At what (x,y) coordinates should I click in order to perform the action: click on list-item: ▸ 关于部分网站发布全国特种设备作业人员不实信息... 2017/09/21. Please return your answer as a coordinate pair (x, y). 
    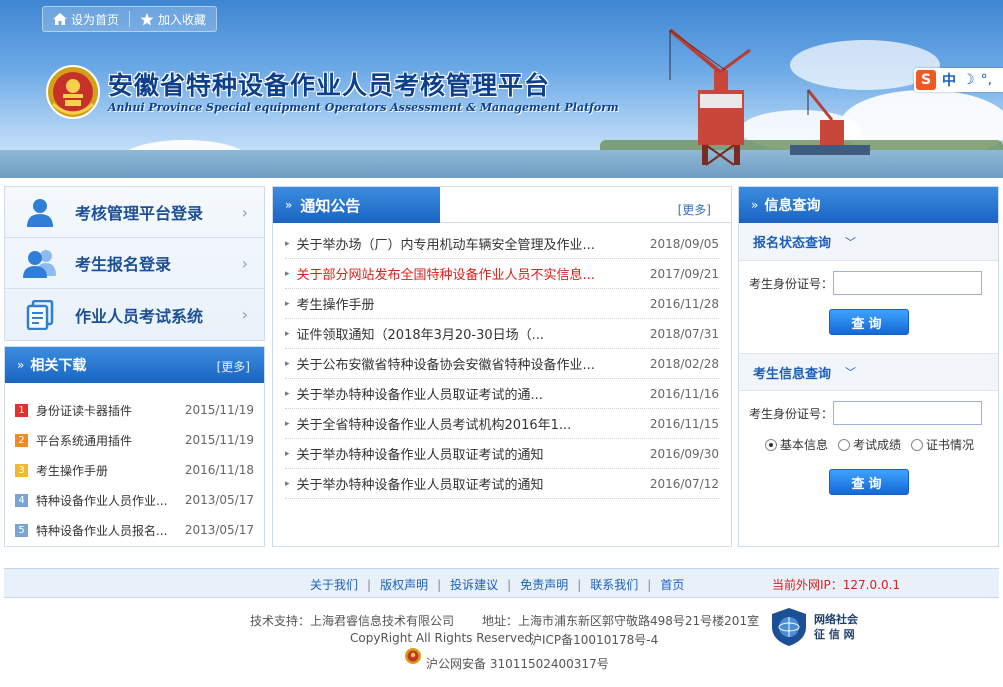
    Looking at the image, I should click on (502, 274).